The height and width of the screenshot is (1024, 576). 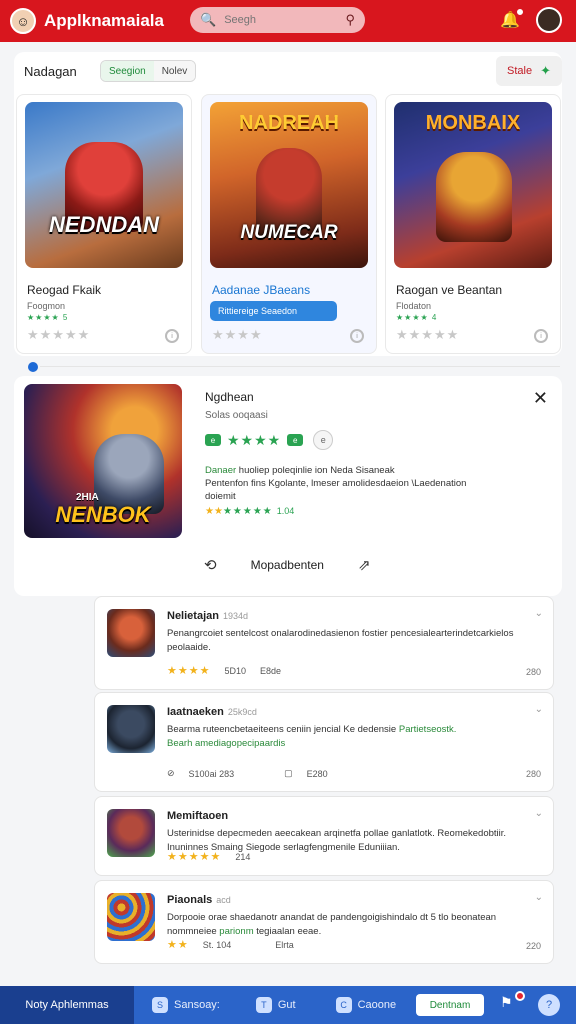 What do you see at coordinates (217, 944) in the screenshot?
I see `review-meta-a: St. 104` at bounding box center [217, 944].